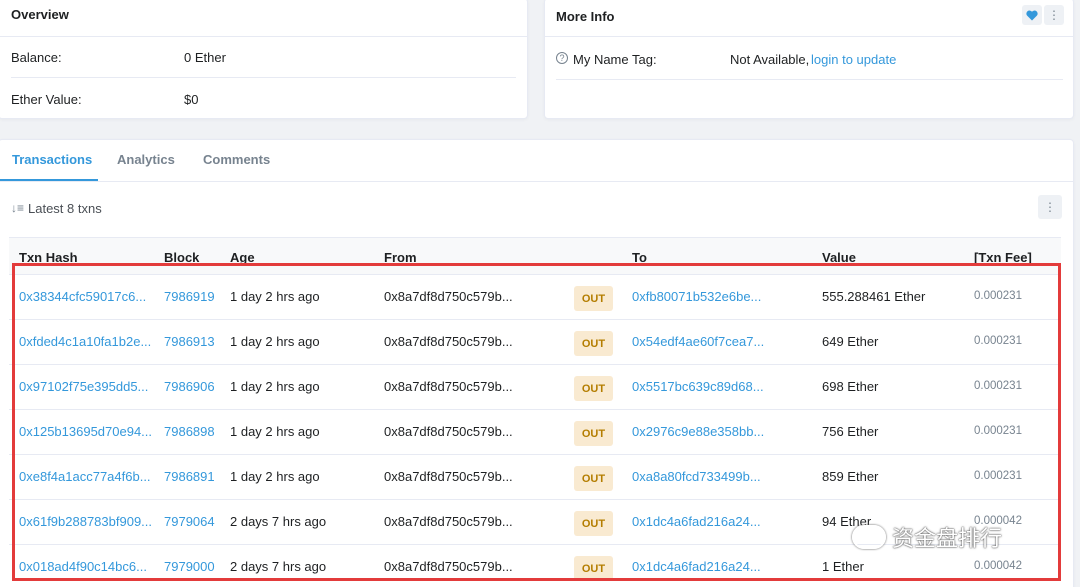 The image size is (1080, 587). What do you see at coordinates (191, 99) in the screenshot?
I see `ether-value: $0` at bounding box center [191, 99].